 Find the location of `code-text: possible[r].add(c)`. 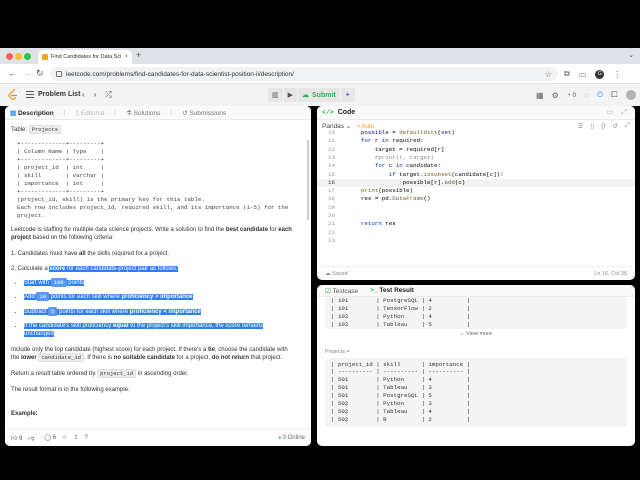

code-text: possible[r].add(c) is located at coordinates (406, 182).